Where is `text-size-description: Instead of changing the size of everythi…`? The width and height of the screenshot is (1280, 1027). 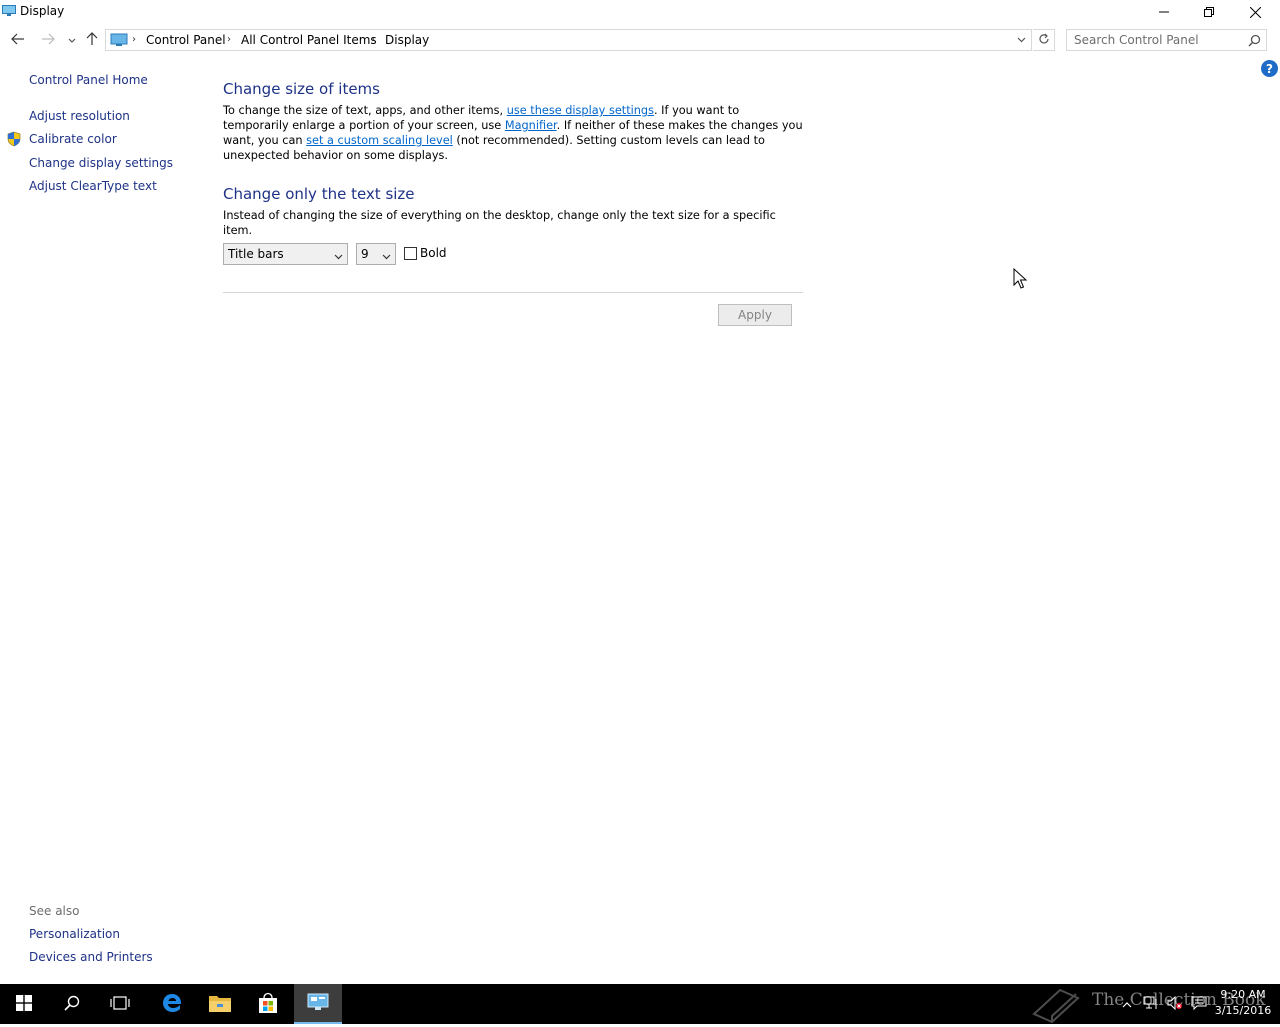 text-size-description: Instead of changing the size of everythi… is located at coordinates (499, 223).